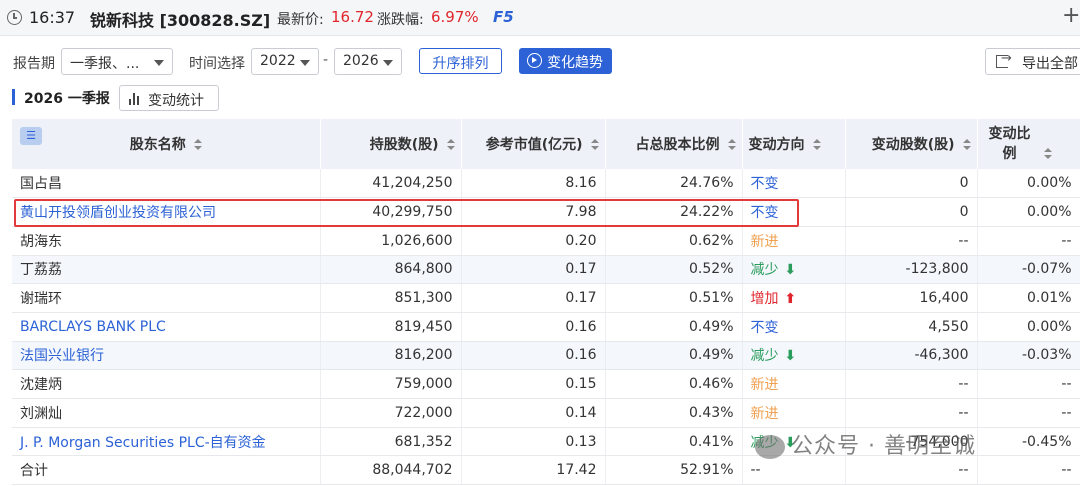 The image size is (1080, 486). I want to click on change-ratio-cell: --, so click(1028, 384).